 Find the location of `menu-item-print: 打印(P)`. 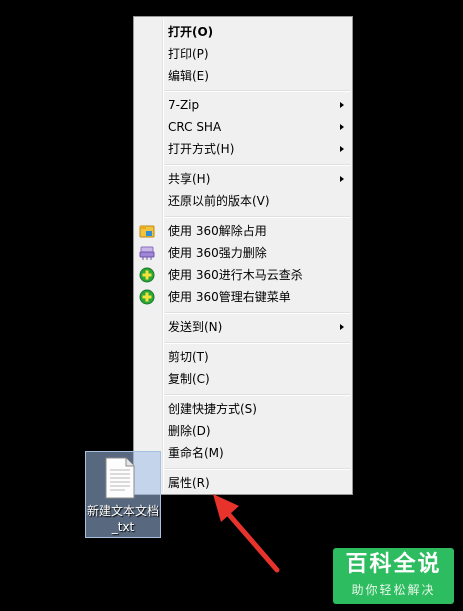

menu-item-print: 打印(P) is located at coordinates (243, 54).